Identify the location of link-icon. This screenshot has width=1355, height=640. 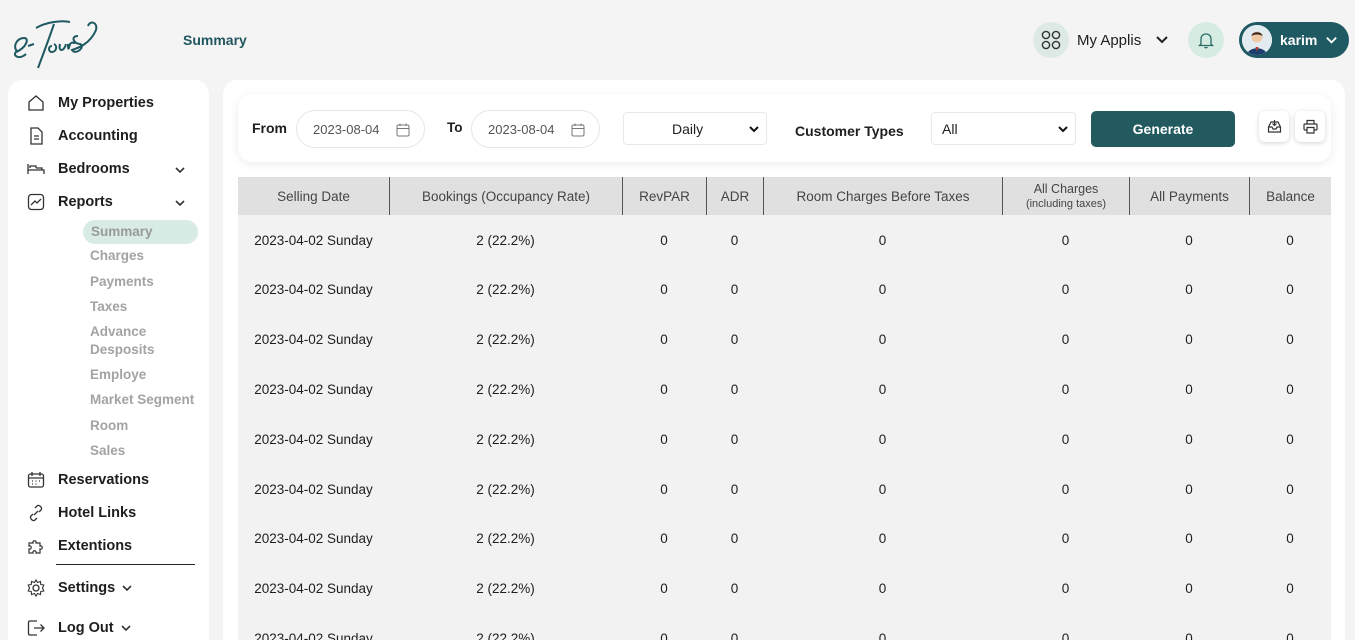
(36, 513).